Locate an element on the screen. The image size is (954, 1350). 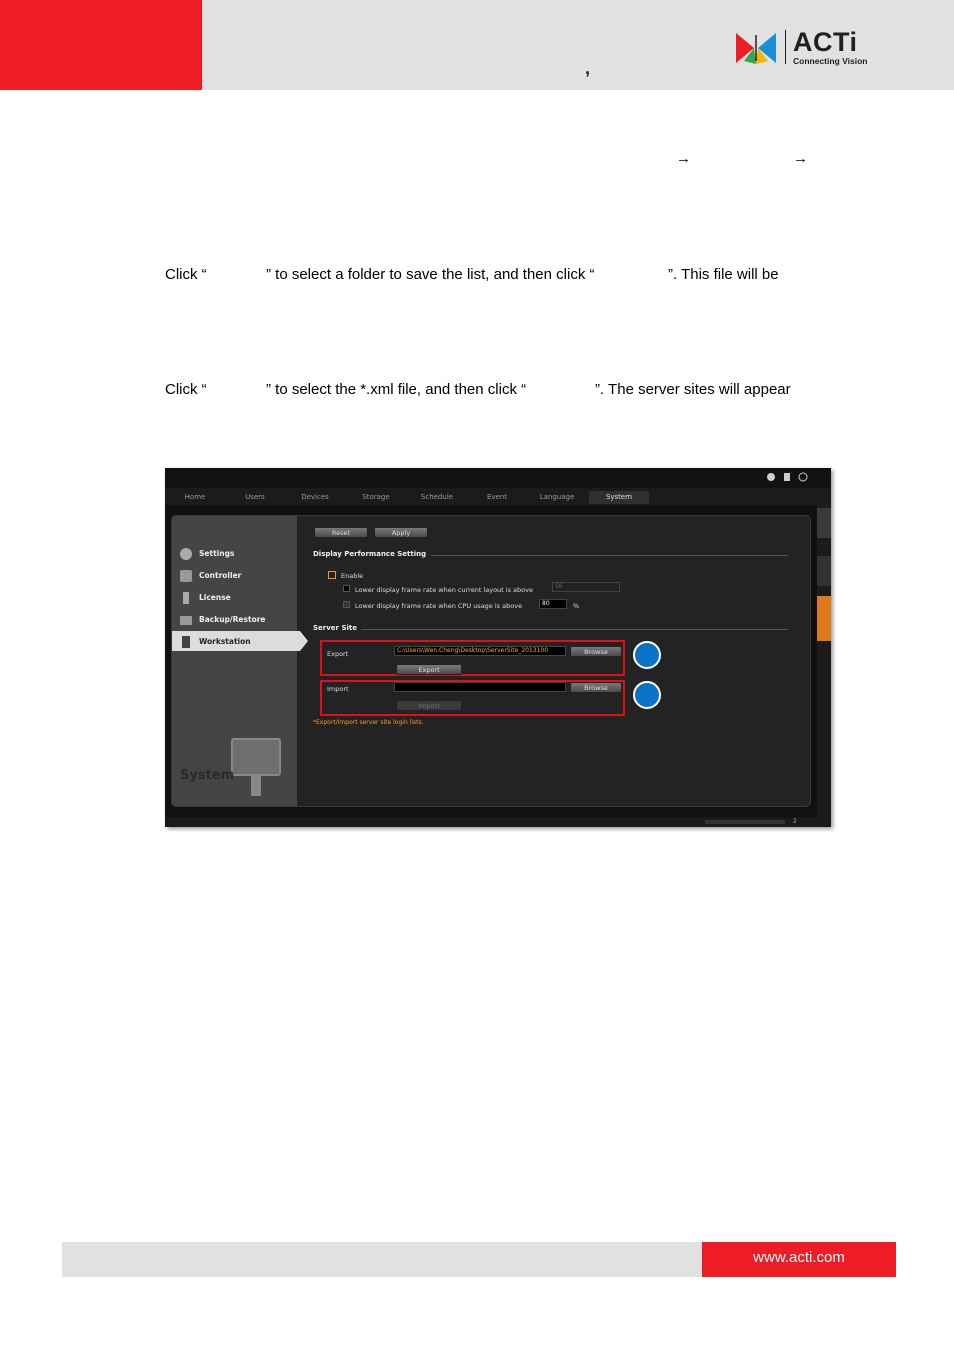
server-site-note: *Export/Import server site login lists. is located at coordinates (368, 722).